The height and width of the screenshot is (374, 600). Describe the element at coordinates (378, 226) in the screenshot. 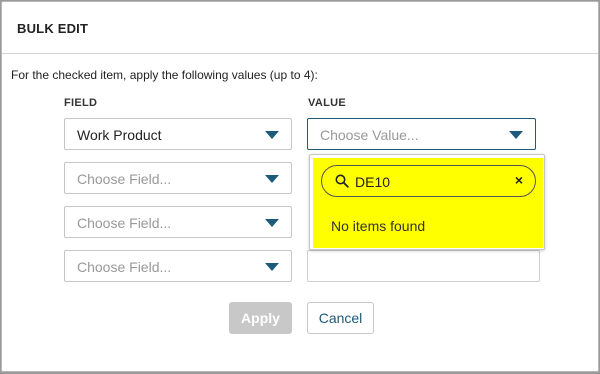

I see `no-items-message: No items found` at that location.